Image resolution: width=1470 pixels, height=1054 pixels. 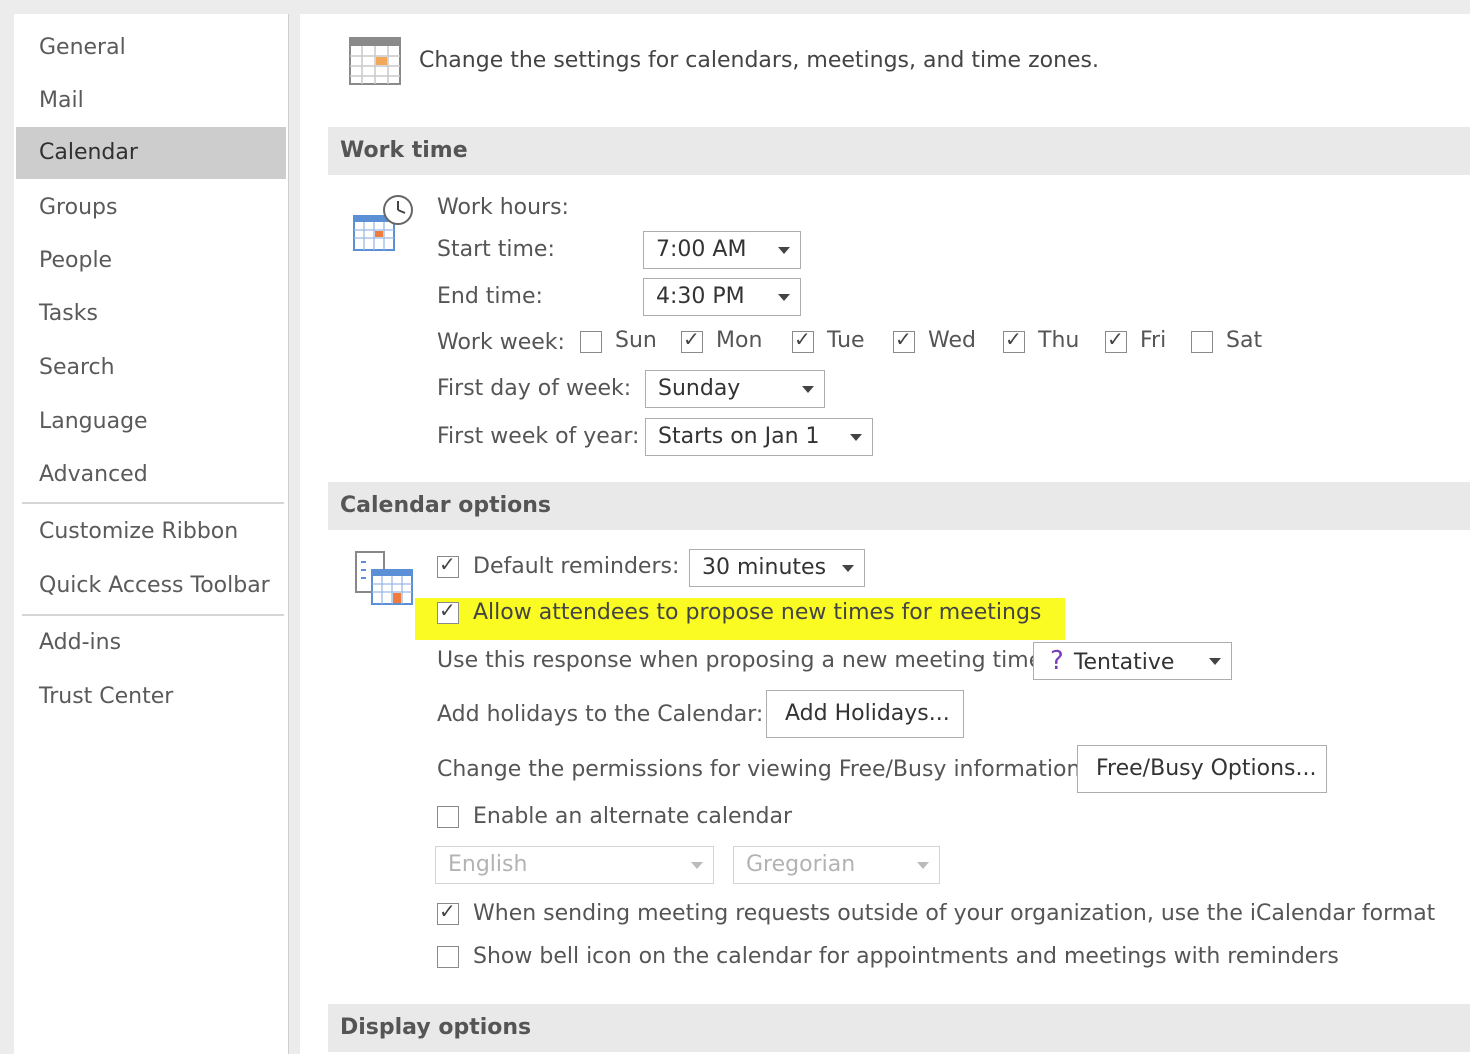 What do you see at coordinates (576, 566) in the screenshot?
I see `default-reminders-label: Default reminders:` at bounding box center [576, 566].